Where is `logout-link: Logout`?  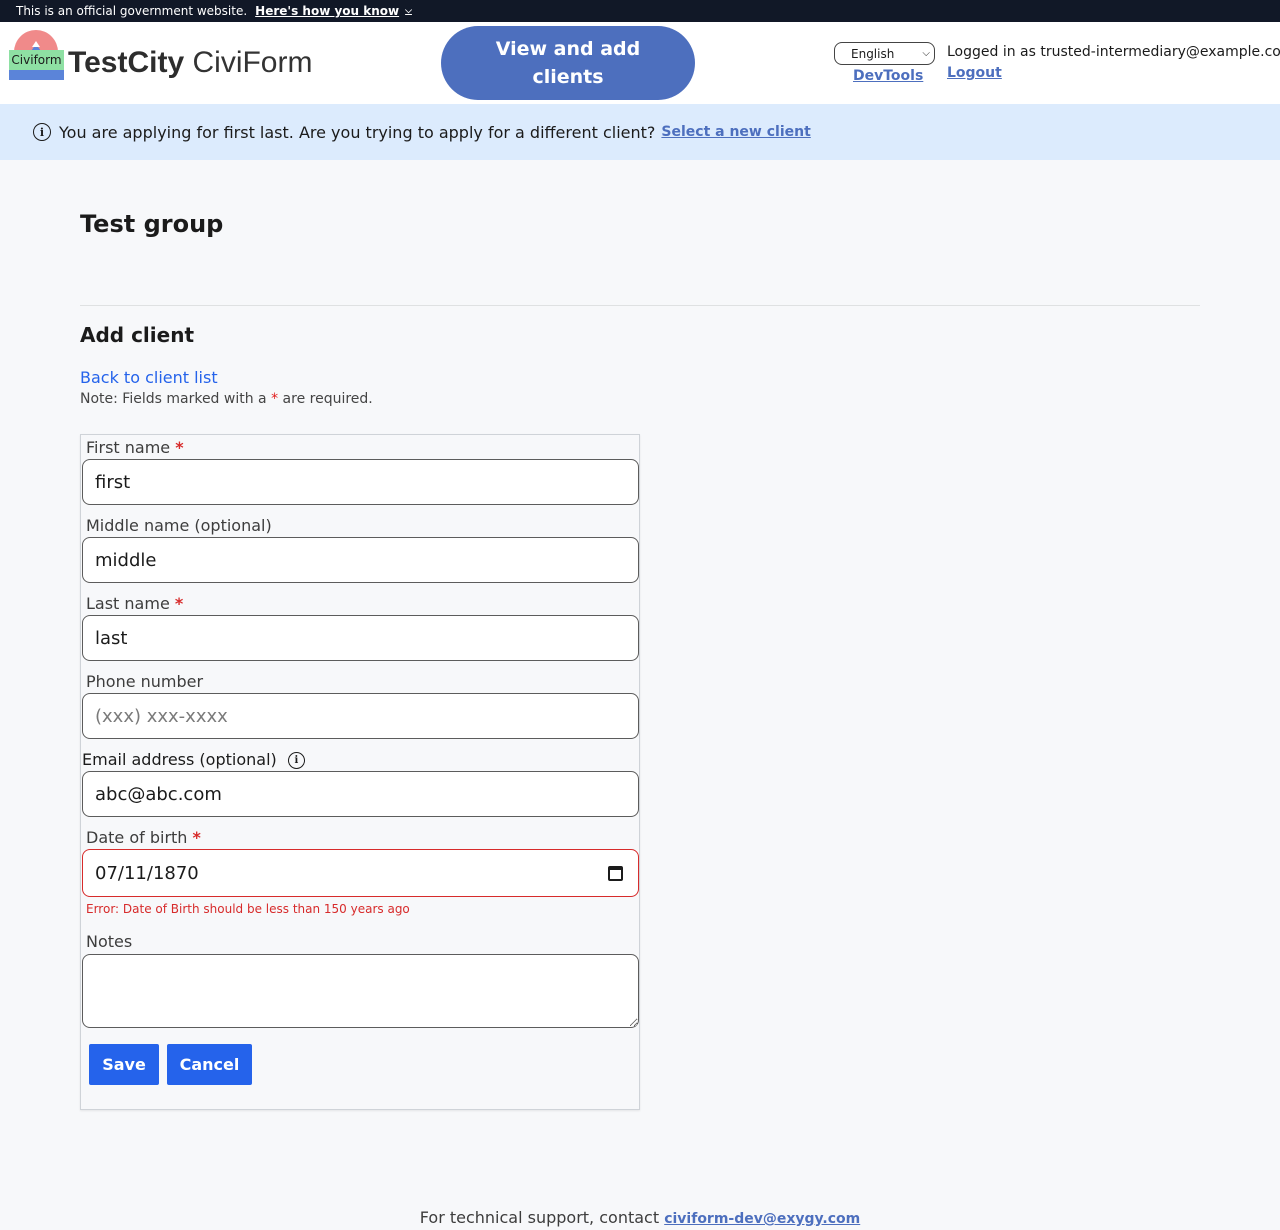
logout-link: Logout is located at coordinates (974, 73).